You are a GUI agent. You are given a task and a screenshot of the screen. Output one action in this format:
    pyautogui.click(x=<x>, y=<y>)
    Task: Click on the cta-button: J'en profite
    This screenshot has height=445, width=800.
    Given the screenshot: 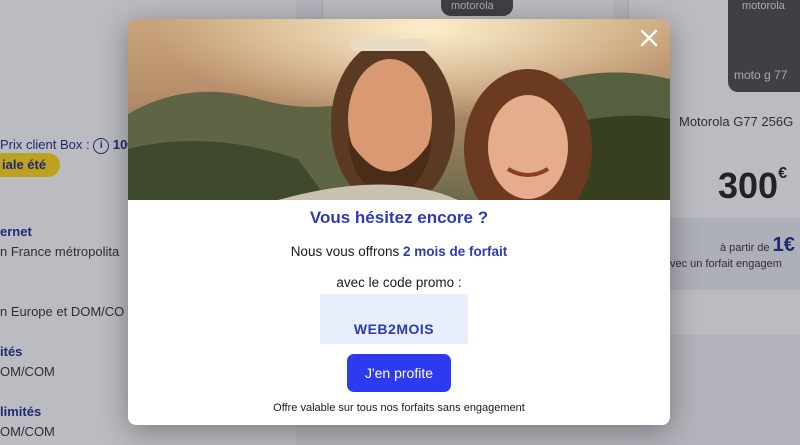 What is the action you would take?
    pyautogui.click(x=399, y=373)
    